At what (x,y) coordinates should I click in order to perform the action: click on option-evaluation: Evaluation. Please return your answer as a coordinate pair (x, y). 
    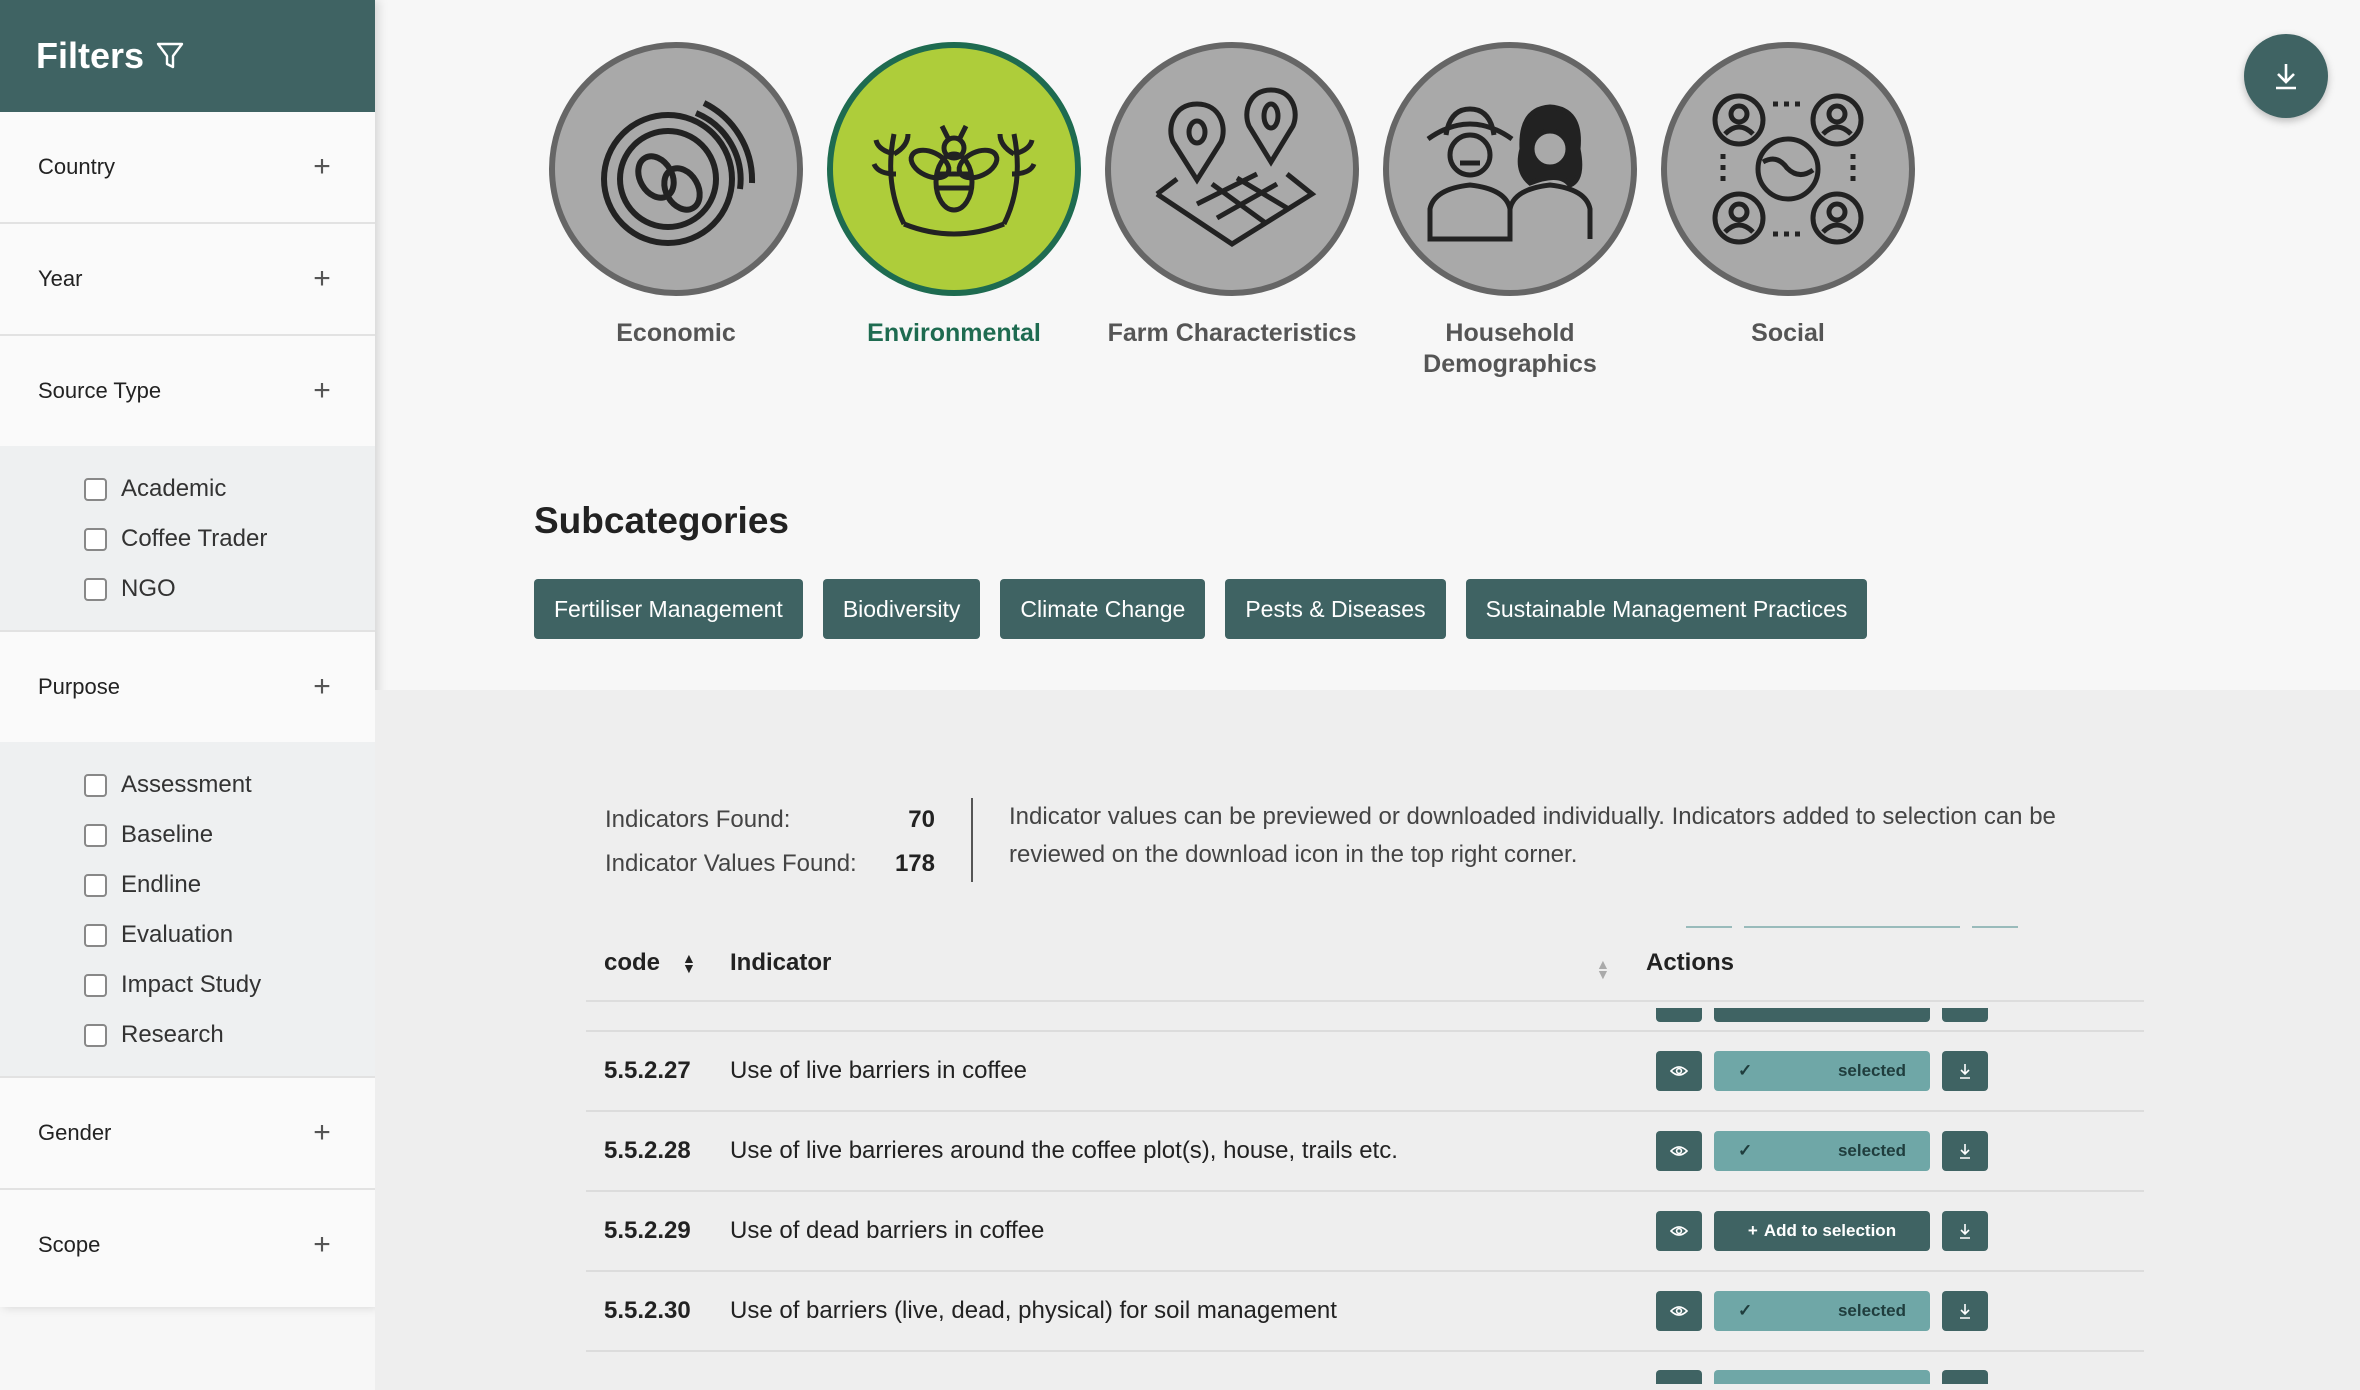
    Looking at the image, I should click on (229, 935).